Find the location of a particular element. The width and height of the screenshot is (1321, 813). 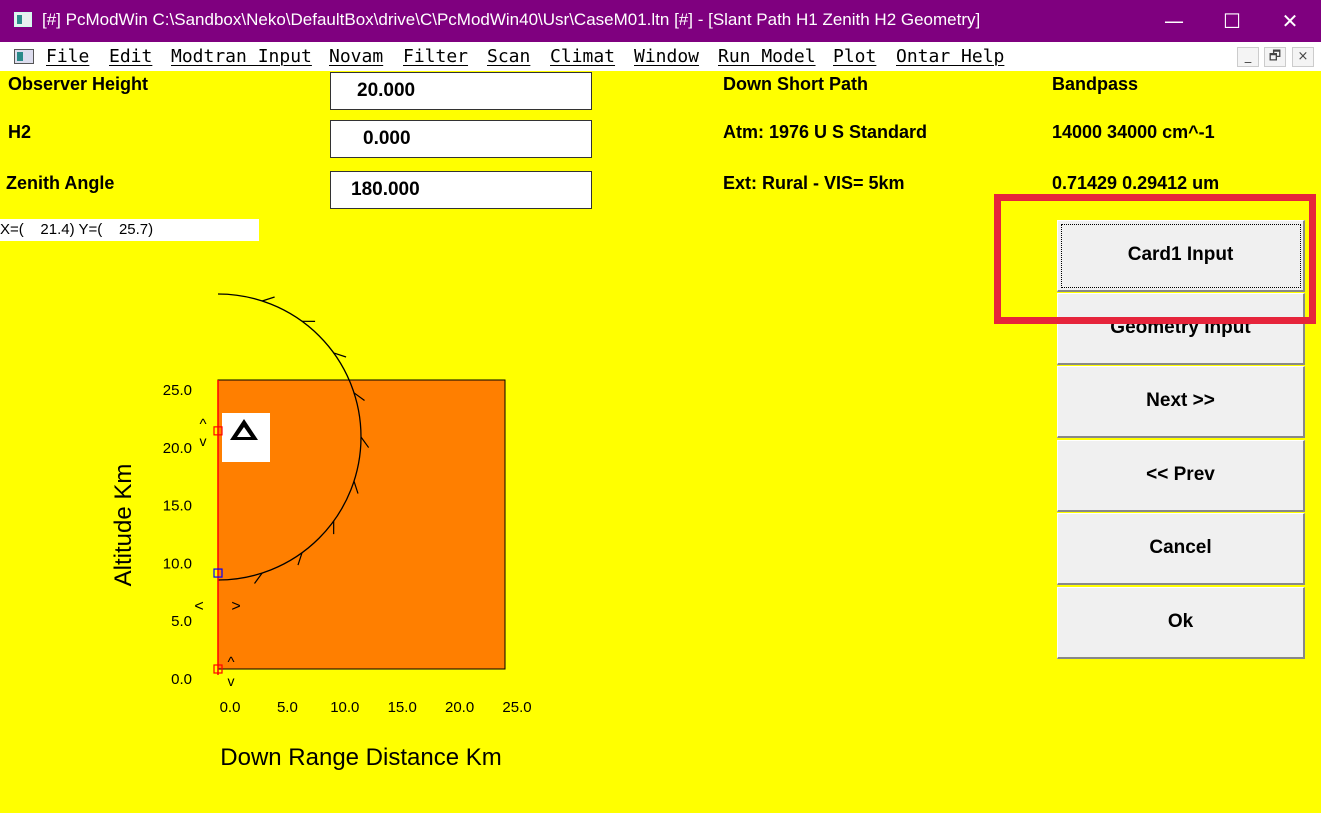

x-tick-label: 25.0 is located at coordinates (516, 707).